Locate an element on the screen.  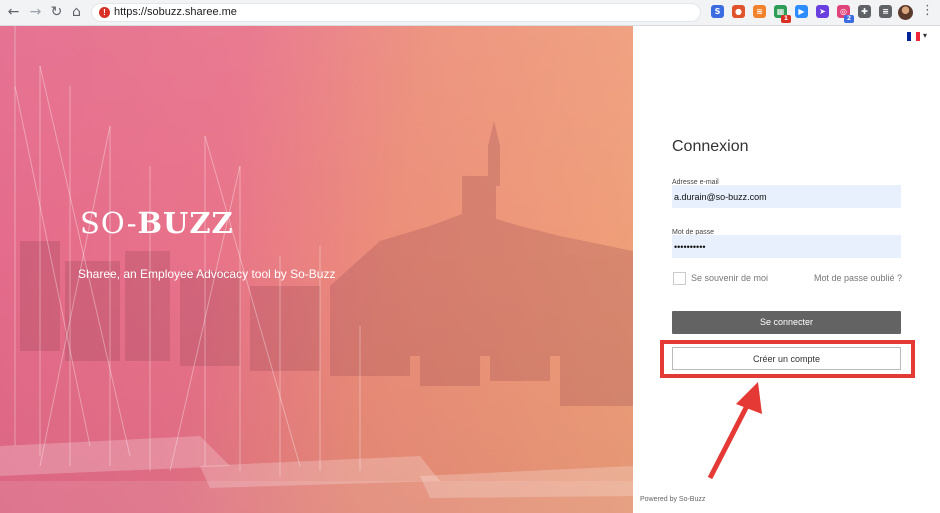
remember-label: Se souvenir de moi is located at coordinates (729, 278).